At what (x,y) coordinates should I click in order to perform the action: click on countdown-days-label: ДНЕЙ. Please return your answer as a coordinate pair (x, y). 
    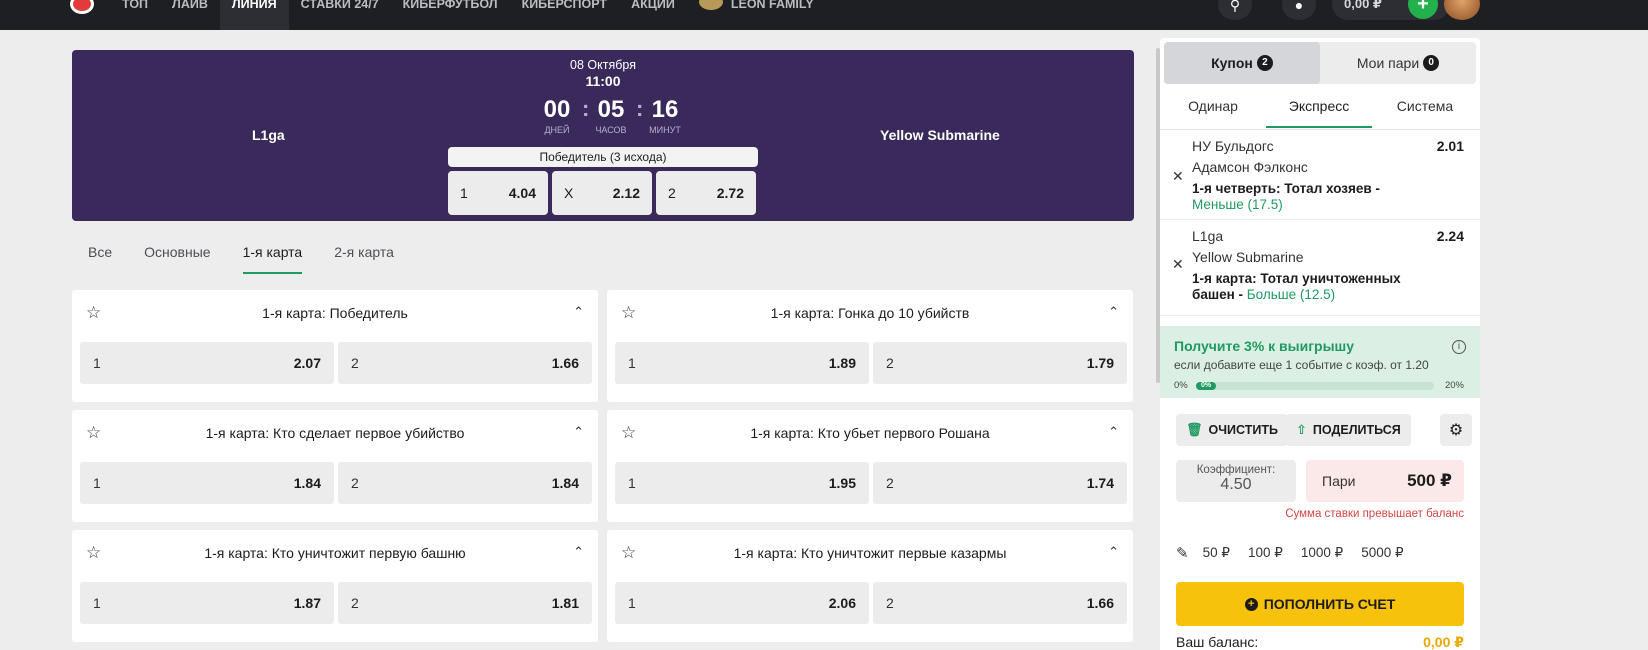
    Looking at the image, I should click on (557, 130).